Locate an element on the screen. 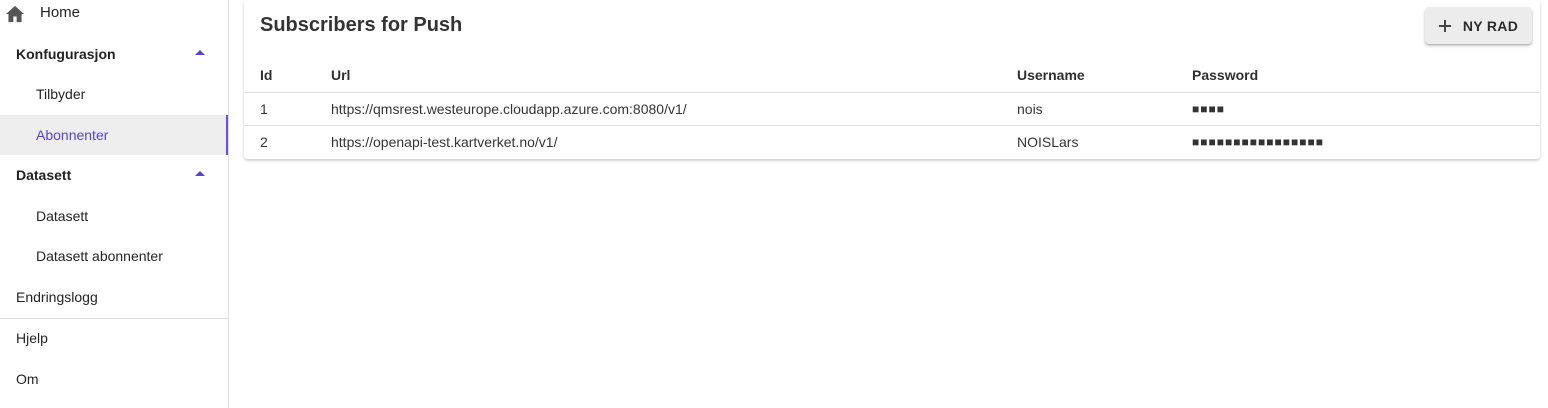  sidebar-item-om: Om is located at coordinates (114, 379).